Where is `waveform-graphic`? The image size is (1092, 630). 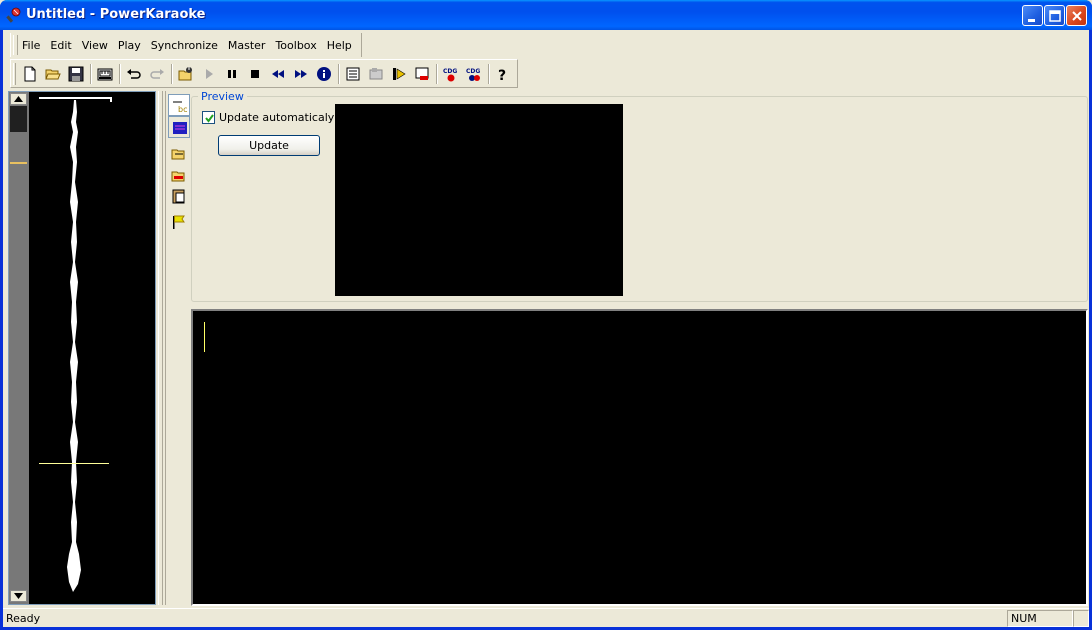
waveform-graphic is located at coordinates (75, 344).